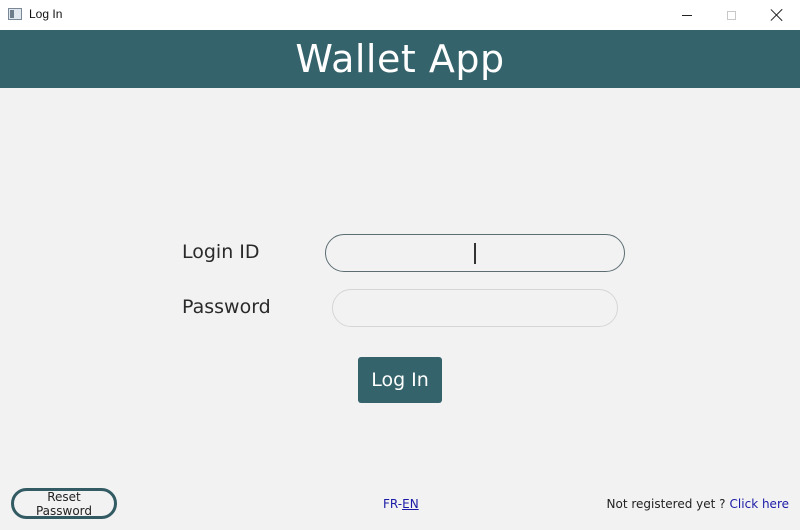 The image size is (800, 530). Describe the element at coordinates (666, 504) in the screenshot. I see `register-text: Not registered yet ?` at that location.